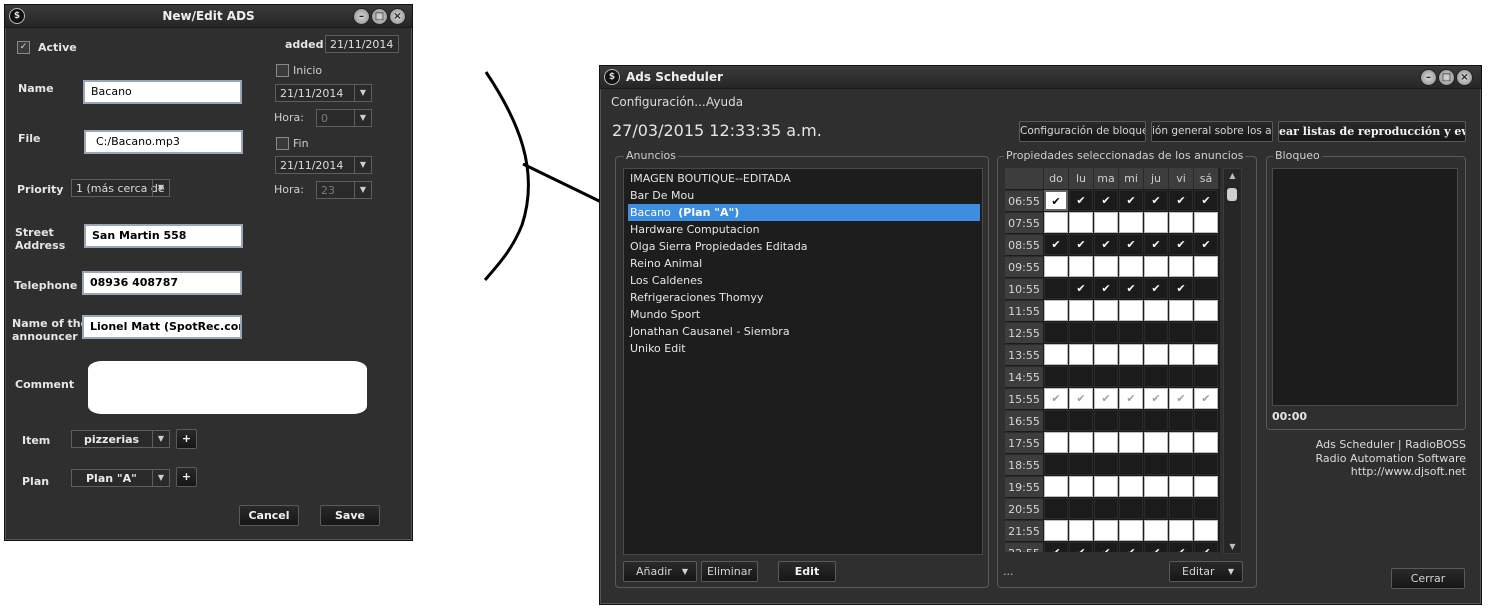 The image size is (1498, 616). Describe the element at coordinates (804, 314) in the screenshot. I see `list-item: Mundo Sport` at that location.